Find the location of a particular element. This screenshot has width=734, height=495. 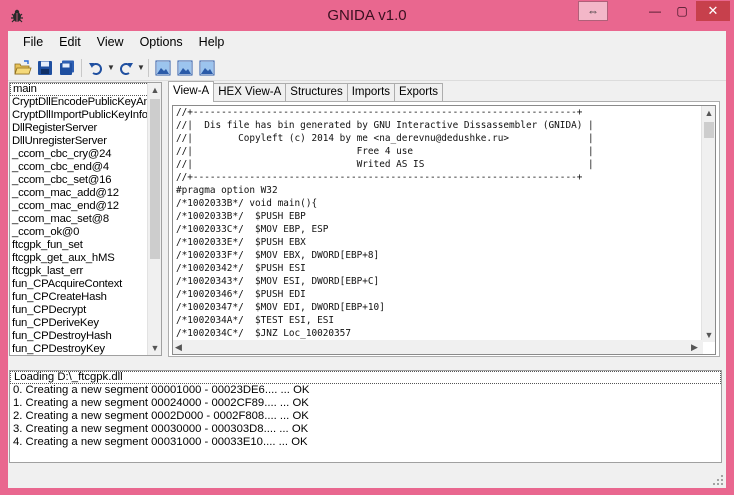

tab-hex-view-a: HEX View-A is located at coordinates (250, 92).